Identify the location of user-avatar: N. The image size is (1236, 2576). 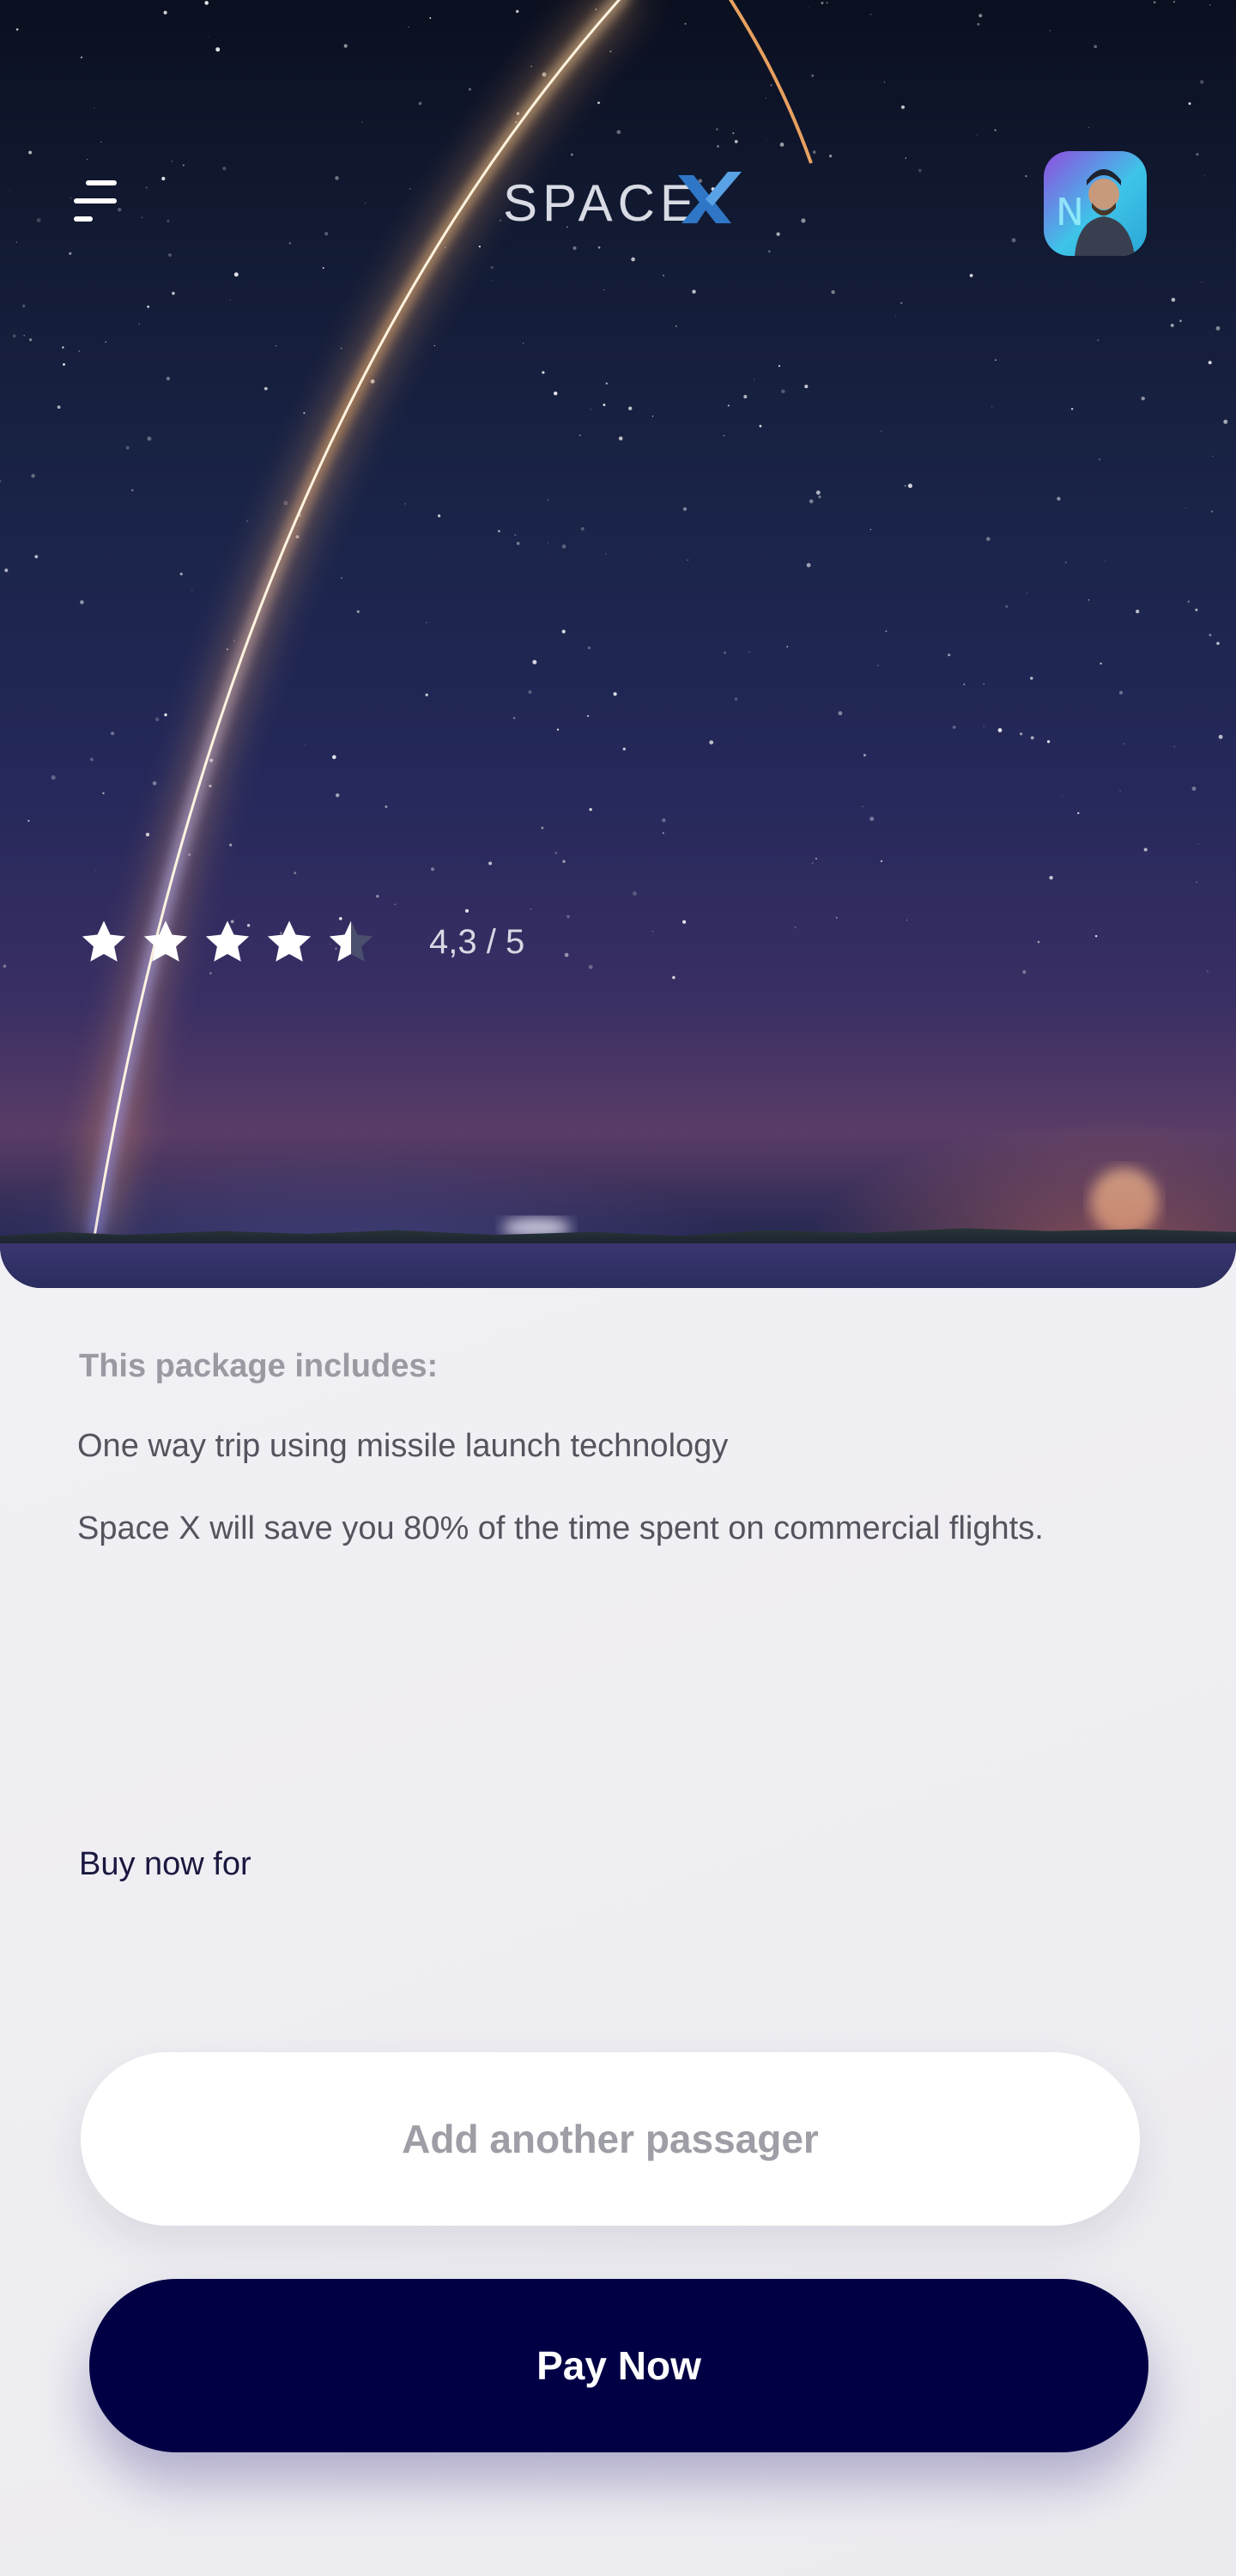
(1095, 203).